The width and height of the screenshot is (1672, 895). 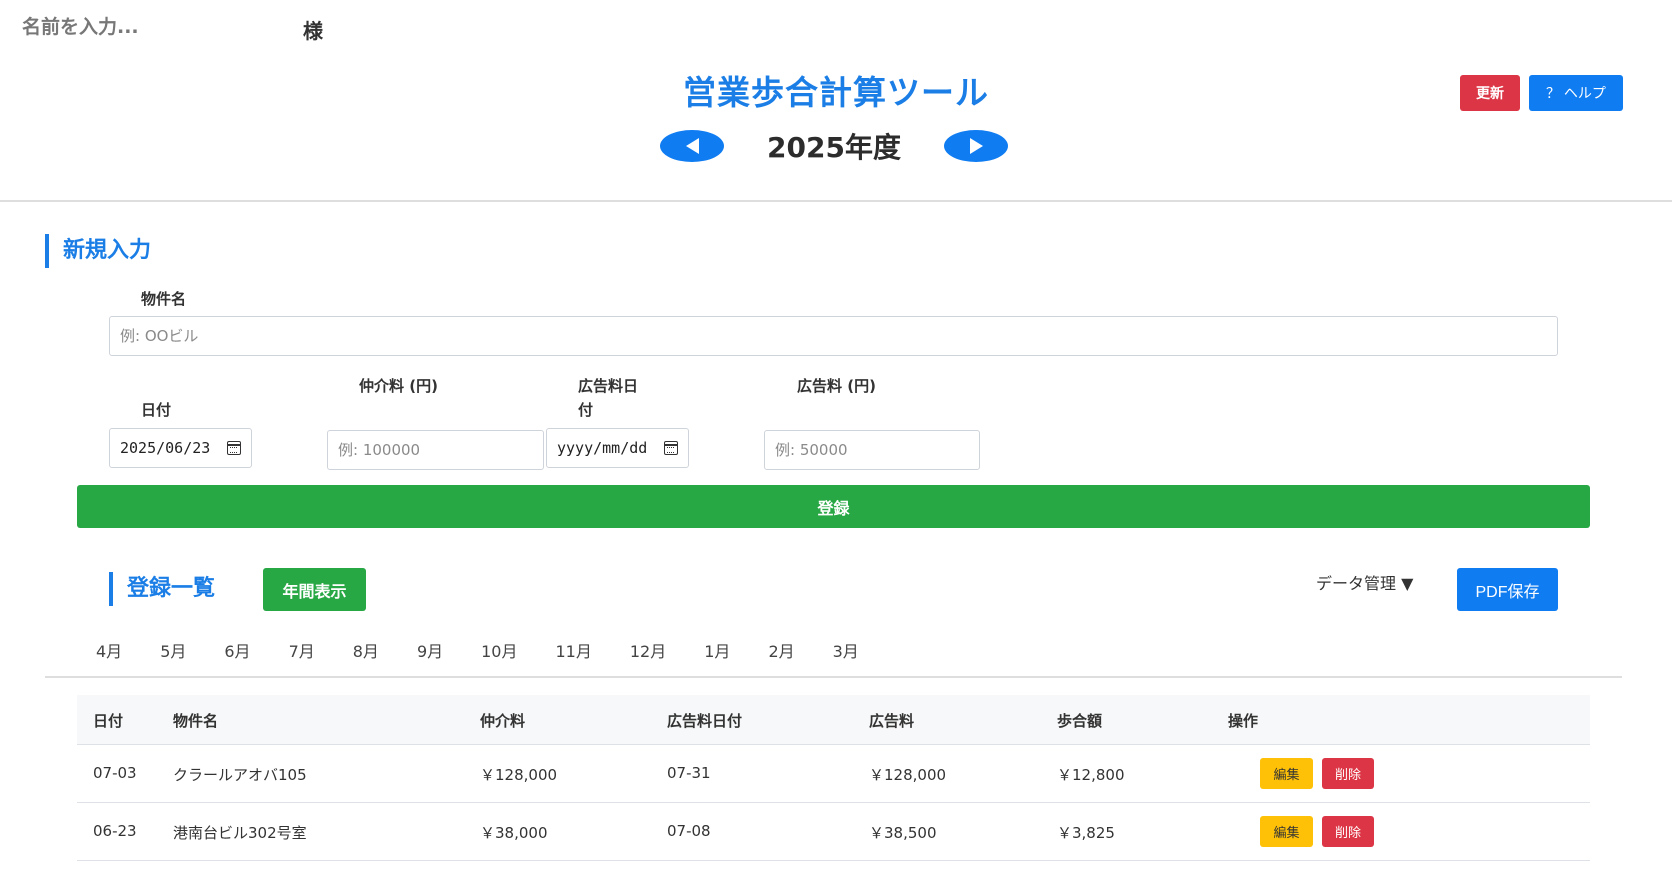 What do you see at coordinates (237, 653) in the screenshot?
I see `tab-month: 6月` at bounding box center [237, 653].